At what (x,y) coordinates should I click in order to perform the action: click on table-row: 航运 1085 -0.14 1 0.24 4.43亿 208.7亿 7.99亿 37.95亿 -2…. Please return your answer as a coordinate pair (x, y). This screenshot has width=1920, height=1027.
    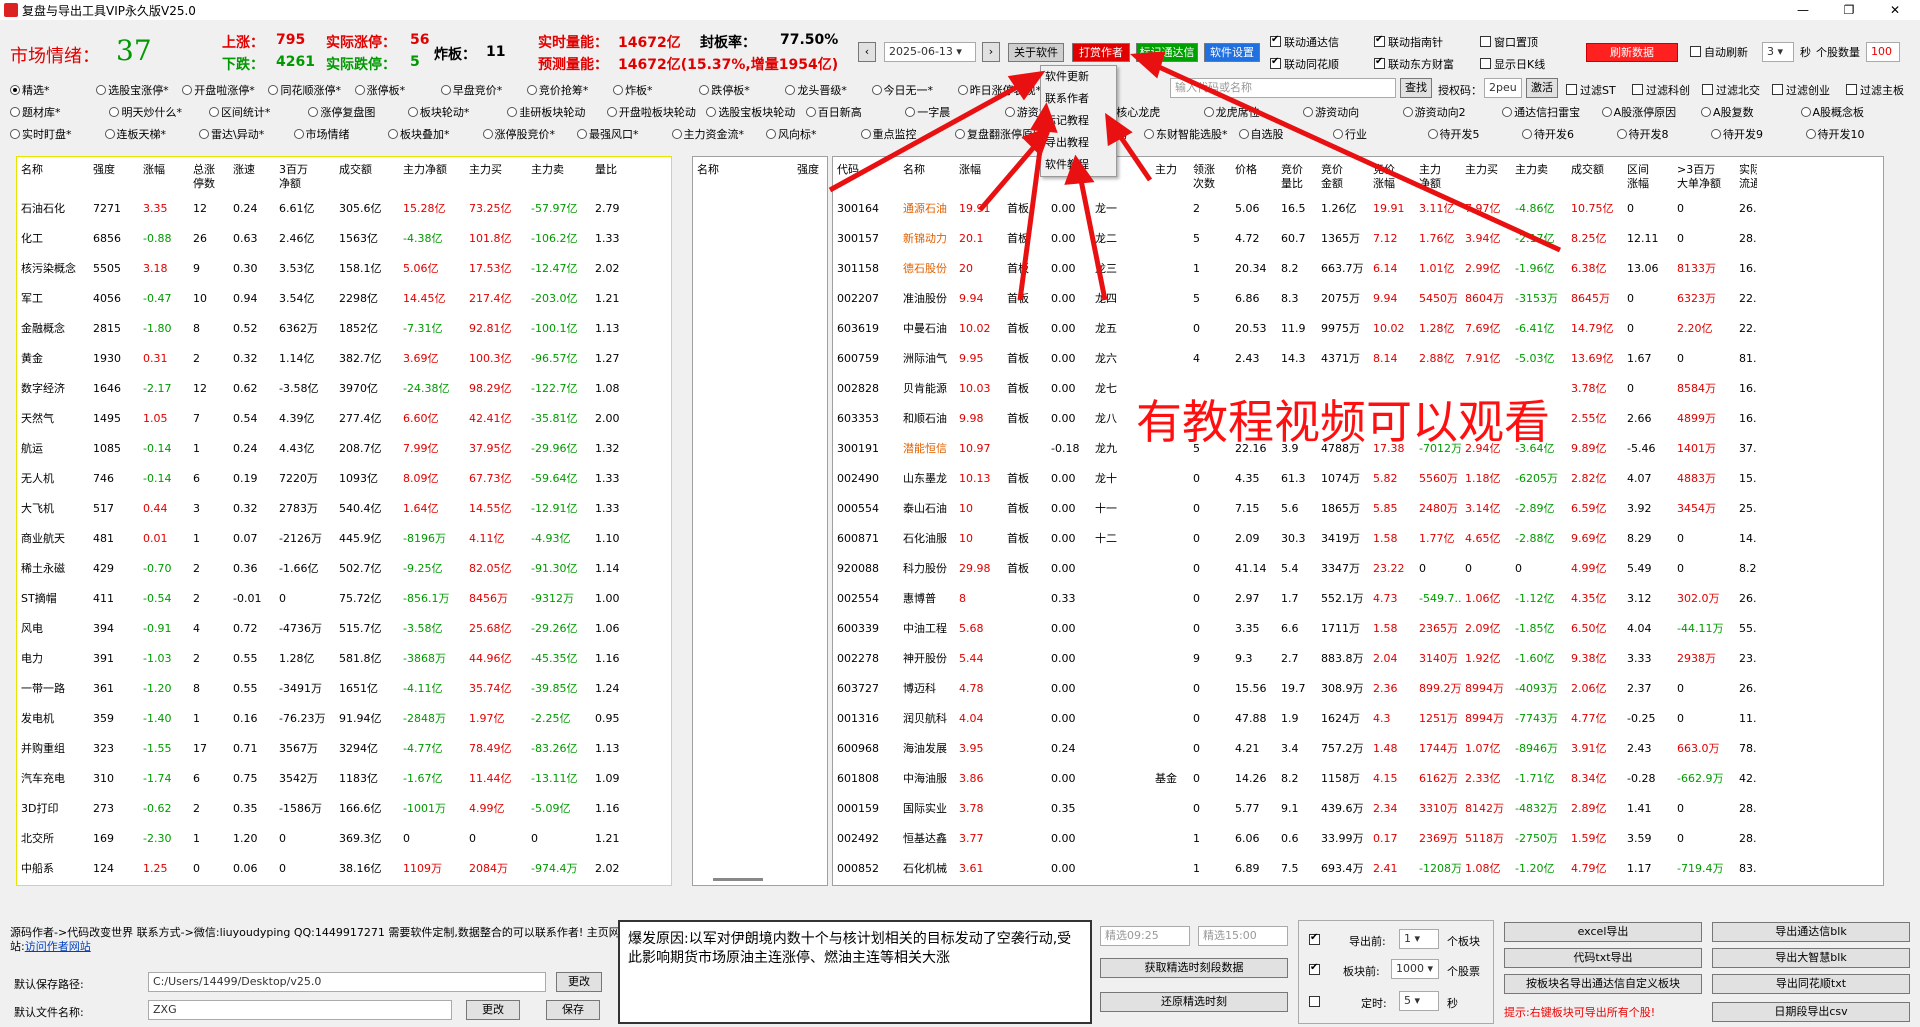
    Looking at the image, I should click on (322, 448).